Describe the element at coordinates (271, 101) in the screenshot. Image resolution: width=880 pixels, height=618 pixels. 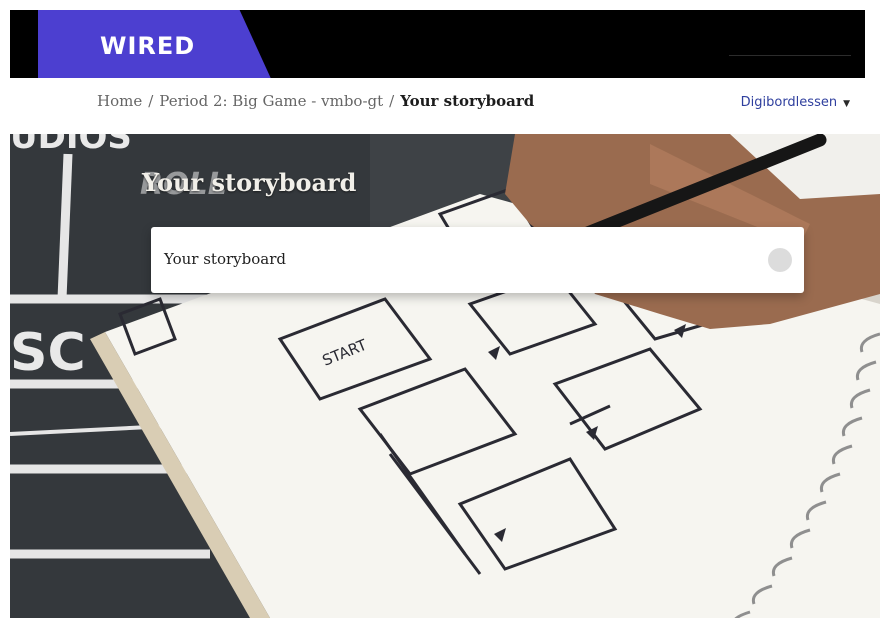
I see `breadcrumb-period-link: Period 2: Big Game - vmbo-gt` at that location.